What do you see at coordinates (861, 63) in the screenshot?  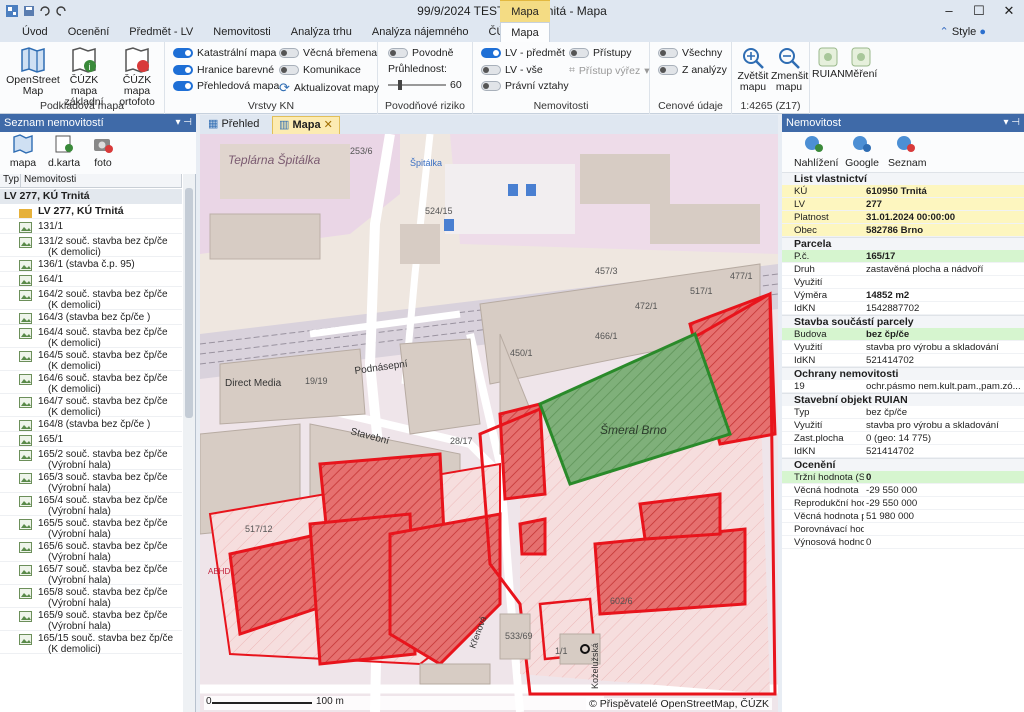 I see `mereni-button: Měření` at bounding box center [861, 63].